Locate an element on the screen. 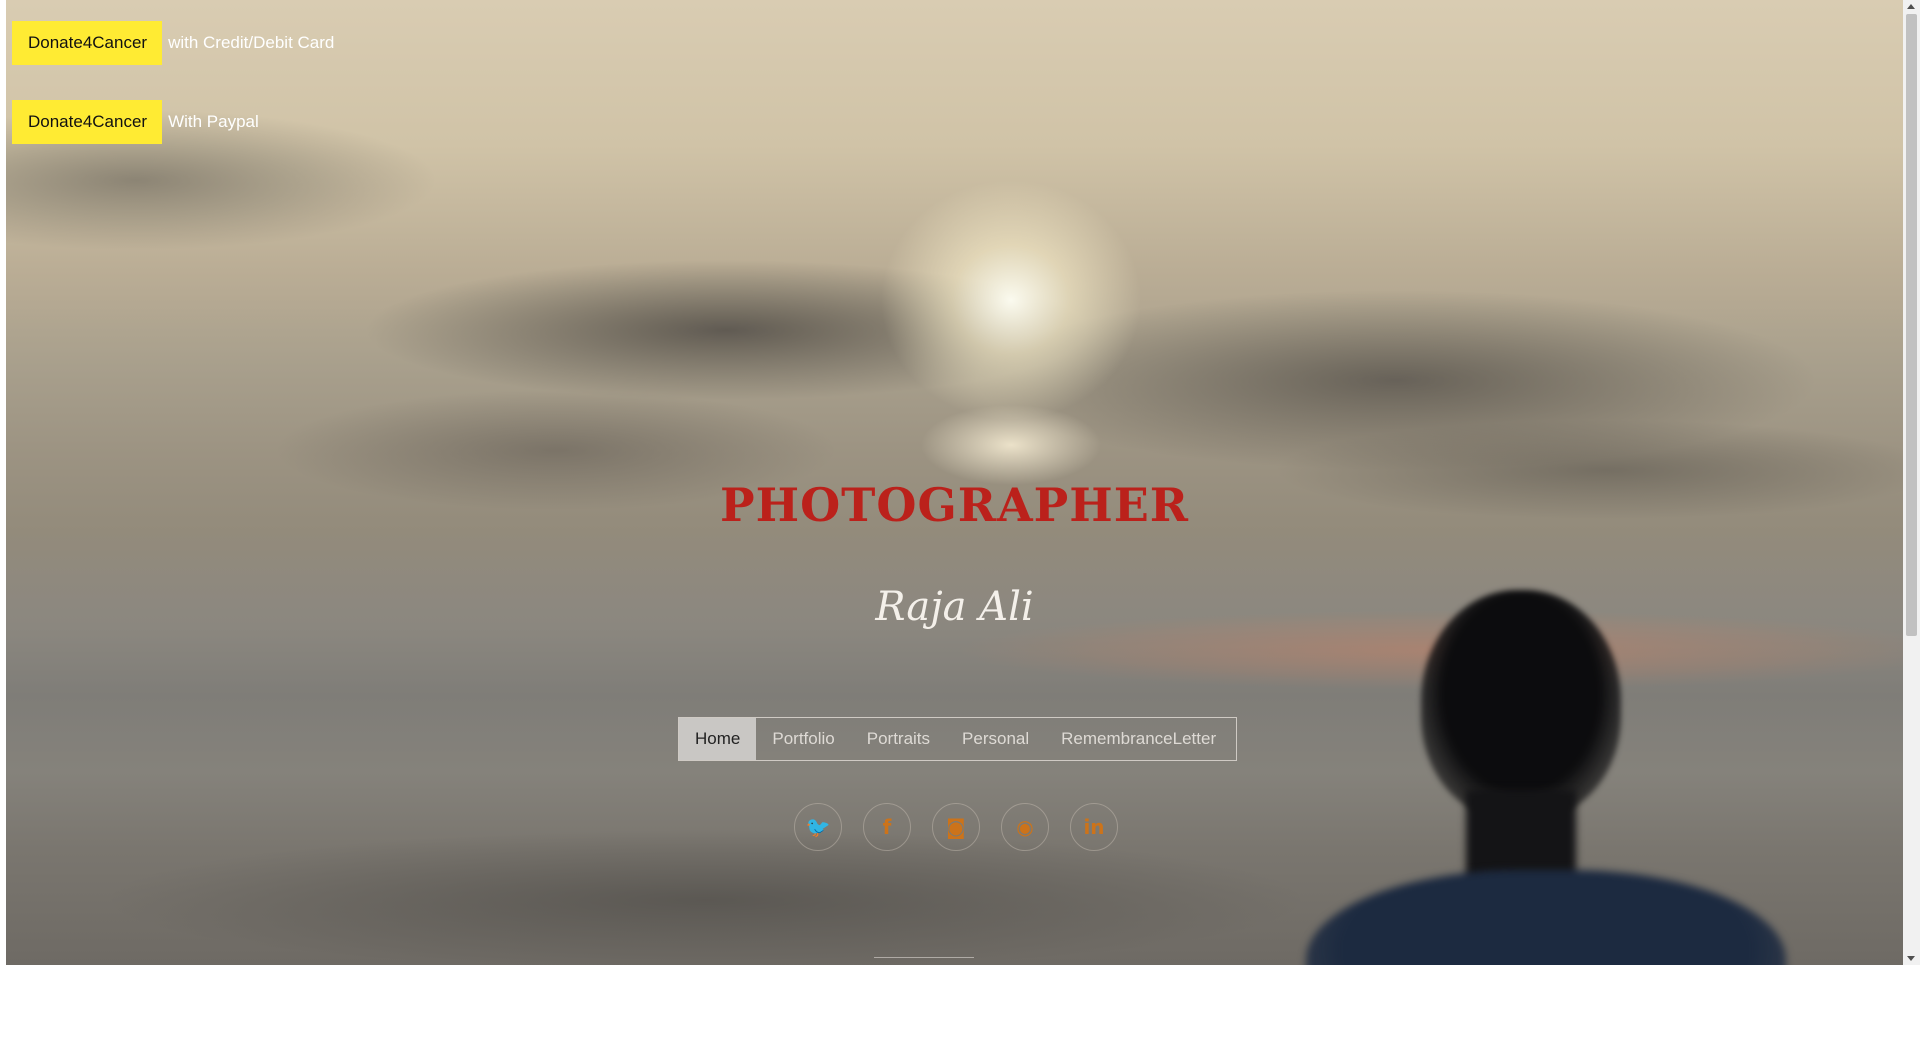  donate-paypal-row: Donate4Cancer With Paypal is located at coordinates (135, 122).